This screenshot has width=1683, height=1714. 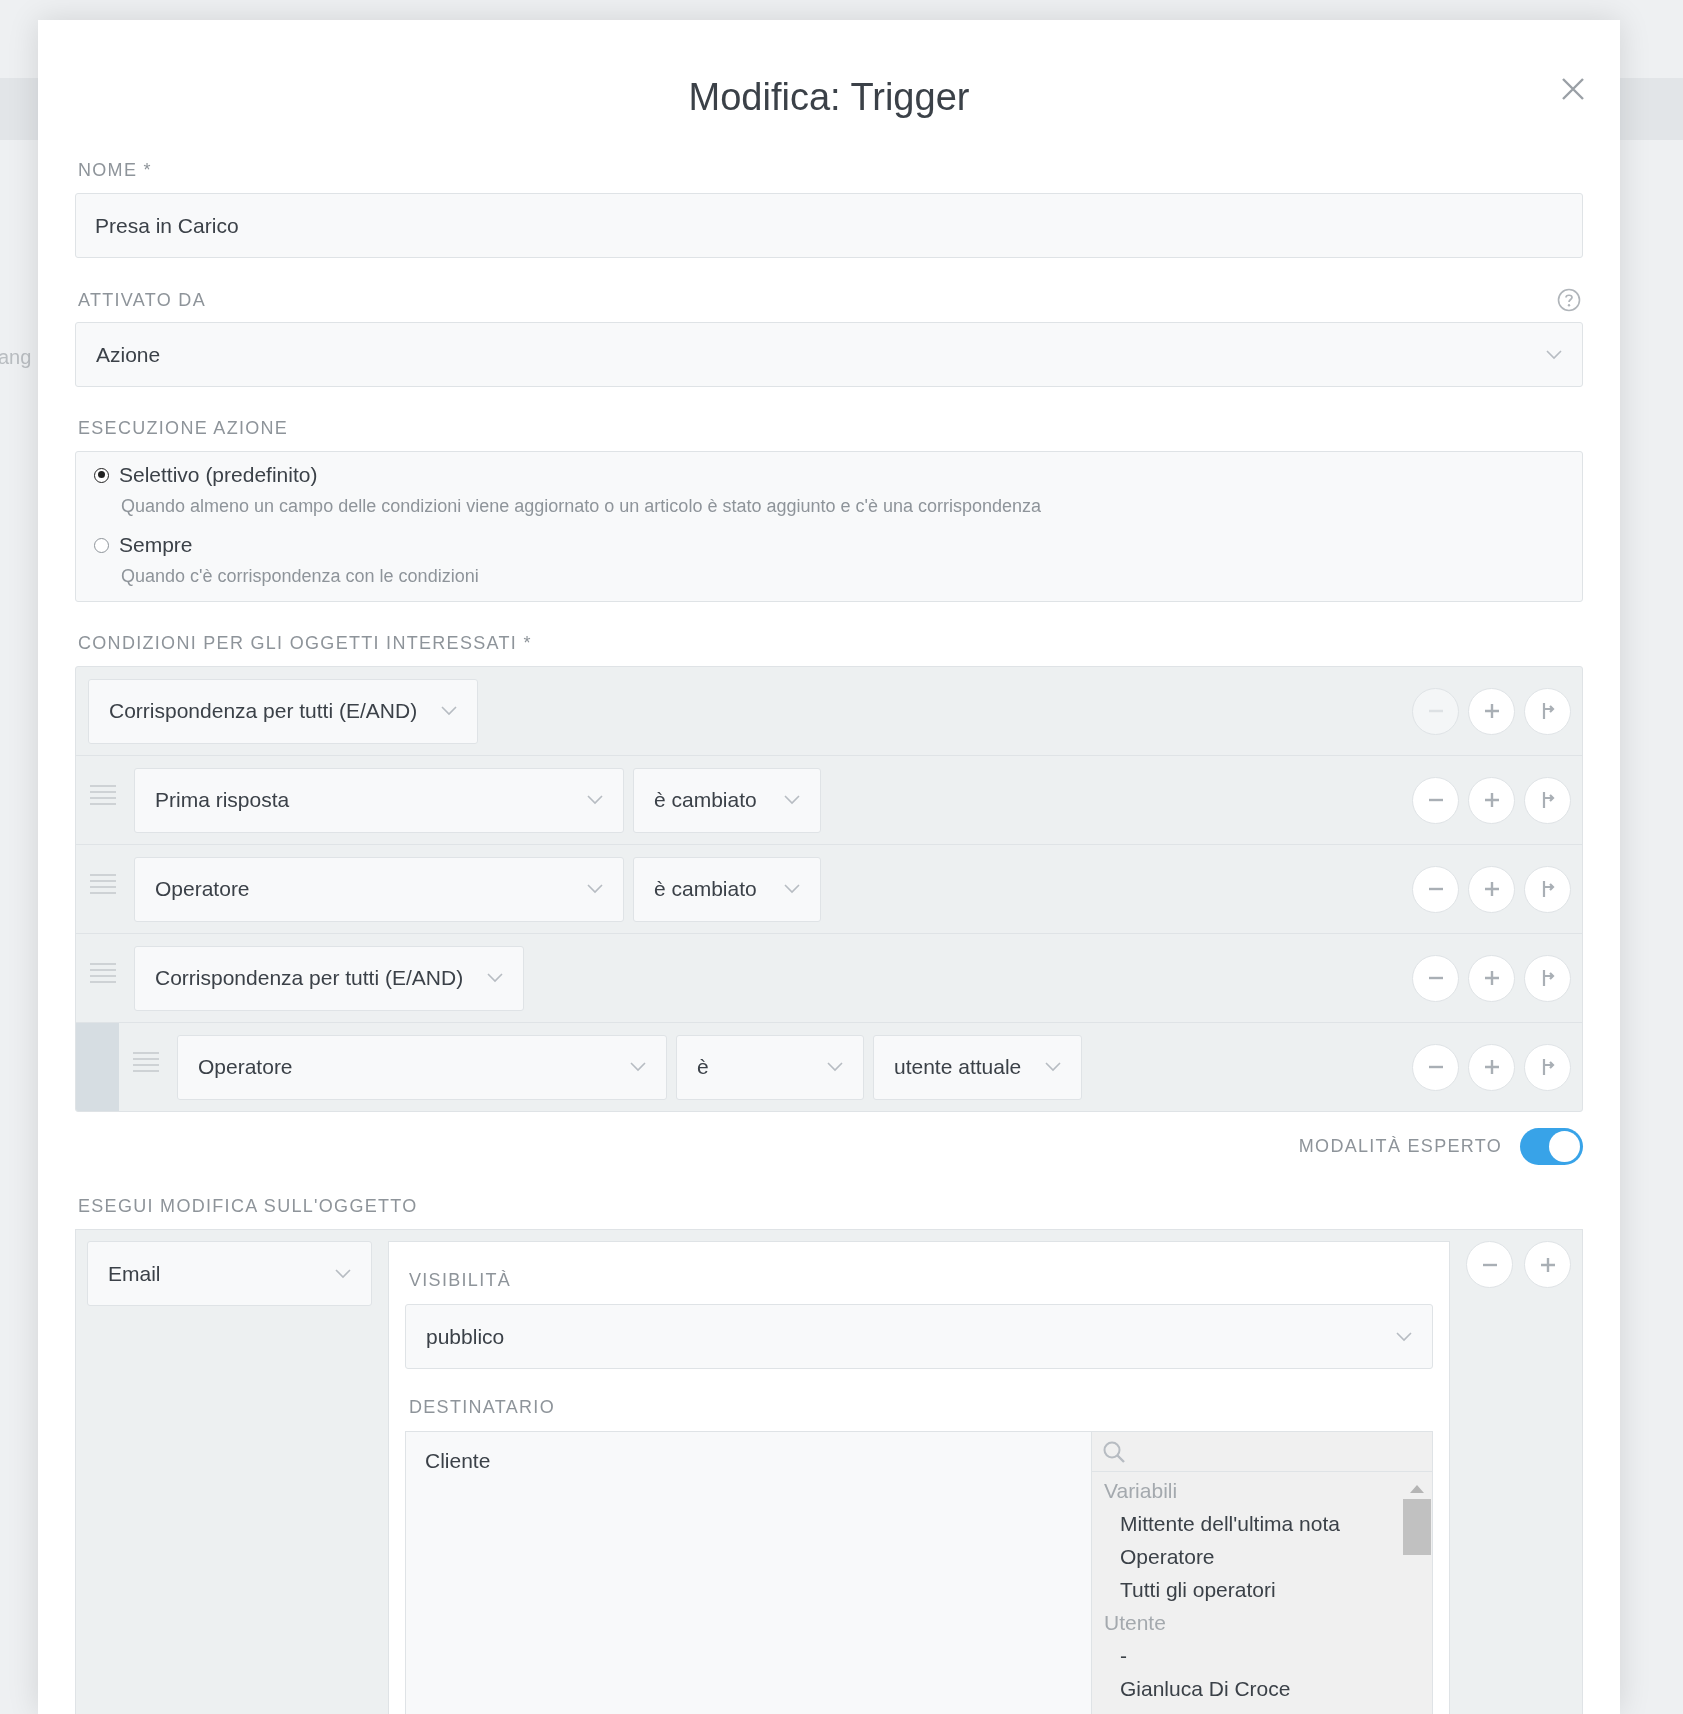 I want to click on radio-label: Sempre, so click(x=156, y=545).